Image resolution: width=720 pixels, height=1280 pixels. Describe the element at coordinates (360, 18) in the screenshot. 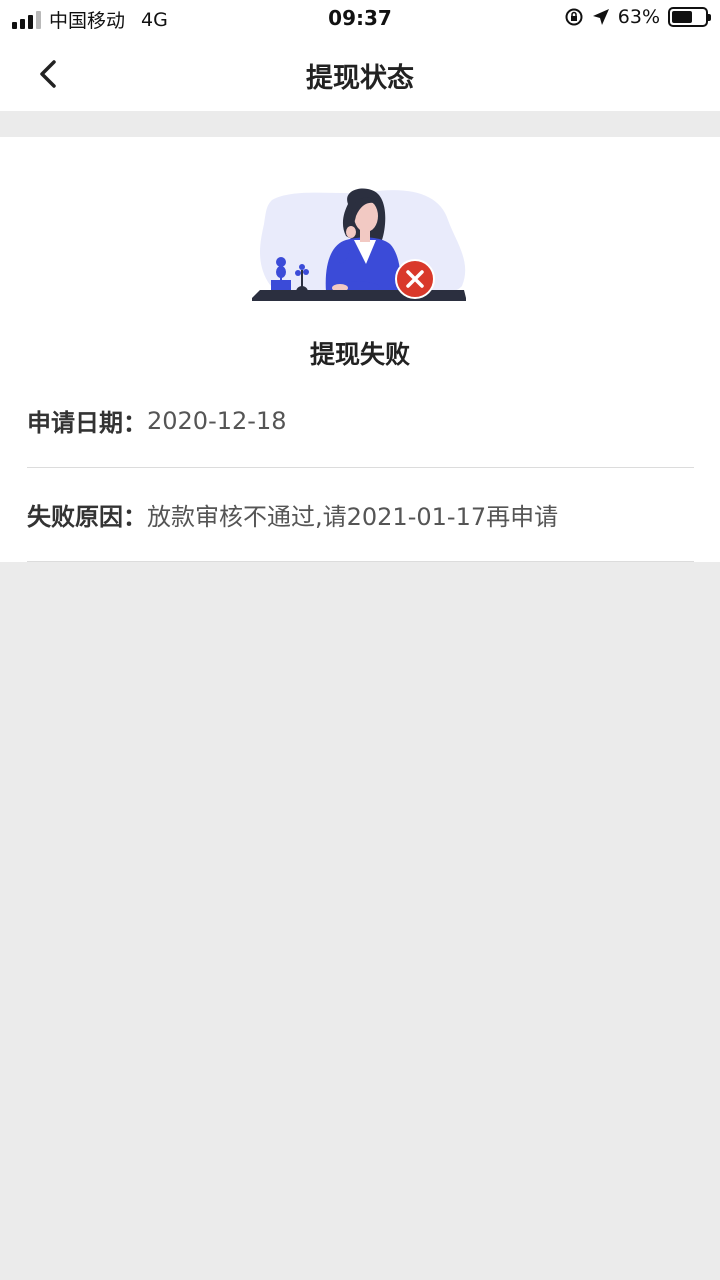

I see `status-bar: 中国移动 4G 09:37 63%` at that location.